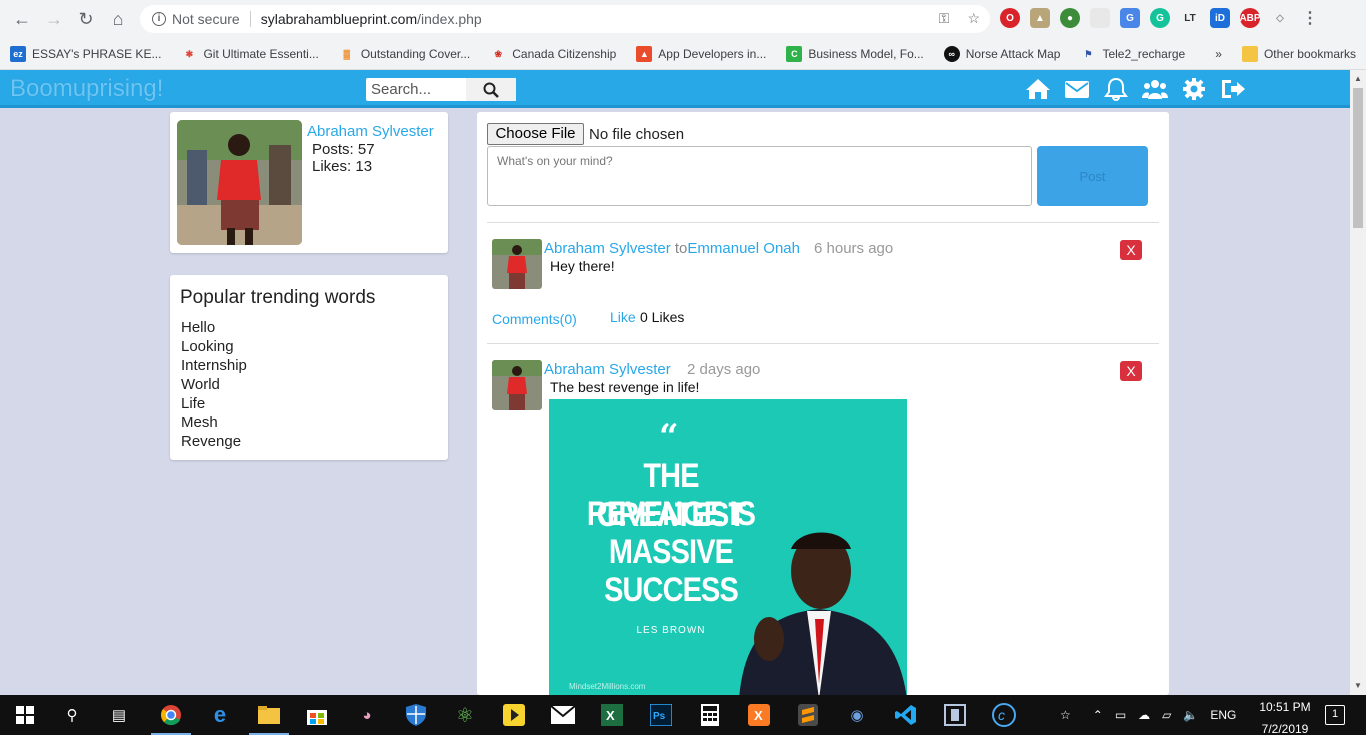 The width and height of the screenshot is (1366, 735). I want to click on friends-icon, so click(1155, 89).